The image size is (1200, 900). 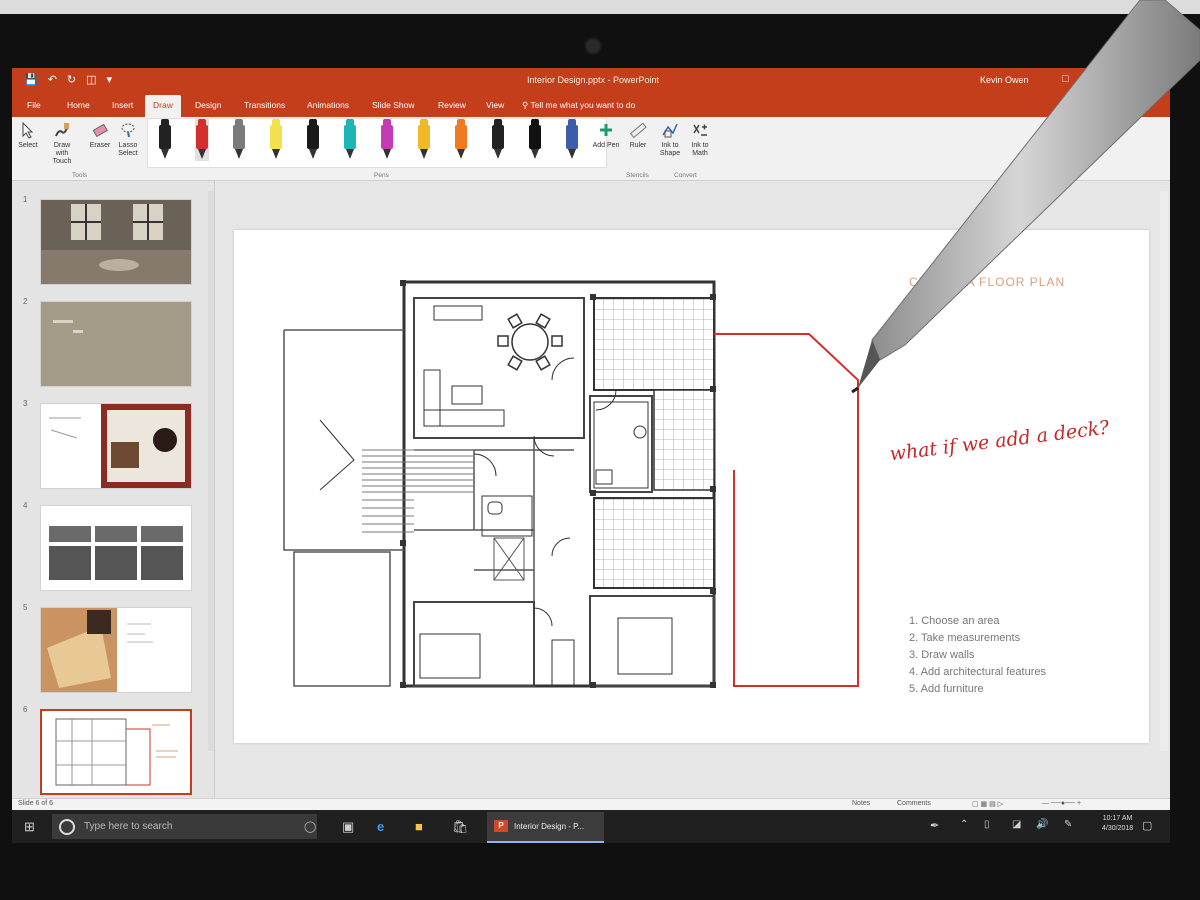 I want to click on step-item: 2. Take measurements, so click(x=965, y=638).